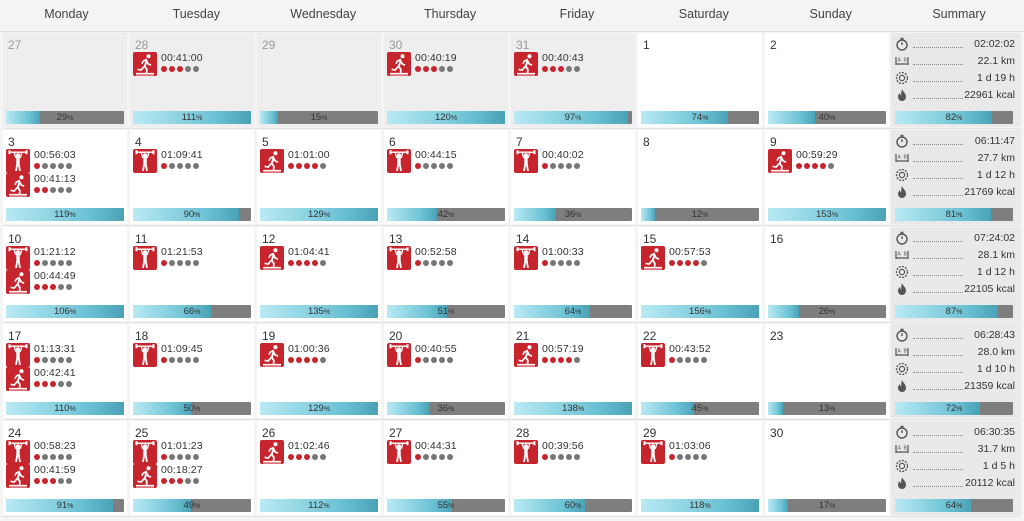 This screenshot has width=1024, height=521. I want to click on day-cell: 3 00:56:03 00:41:13 119%, so click(65, 177).